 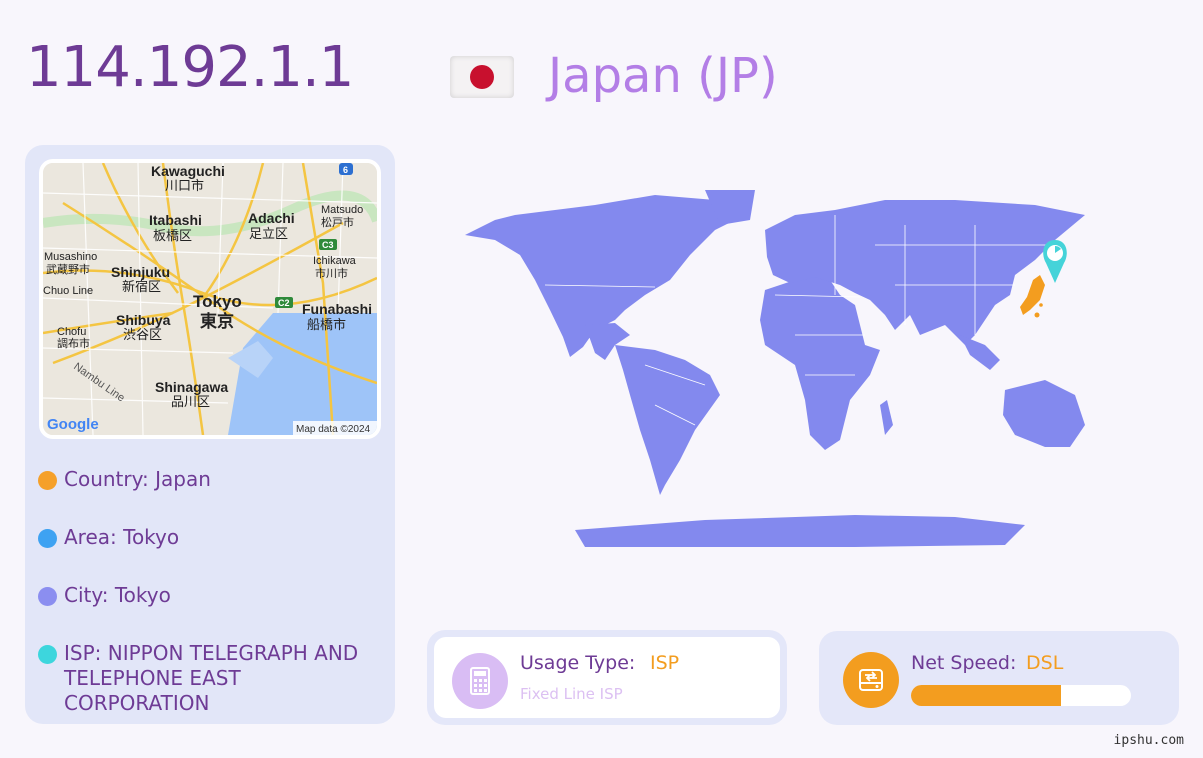 What do you see at coordinates (1045, 663) in the screenshot?
I see `net-speed-value: DSL` at bounding box center [1045, 663].